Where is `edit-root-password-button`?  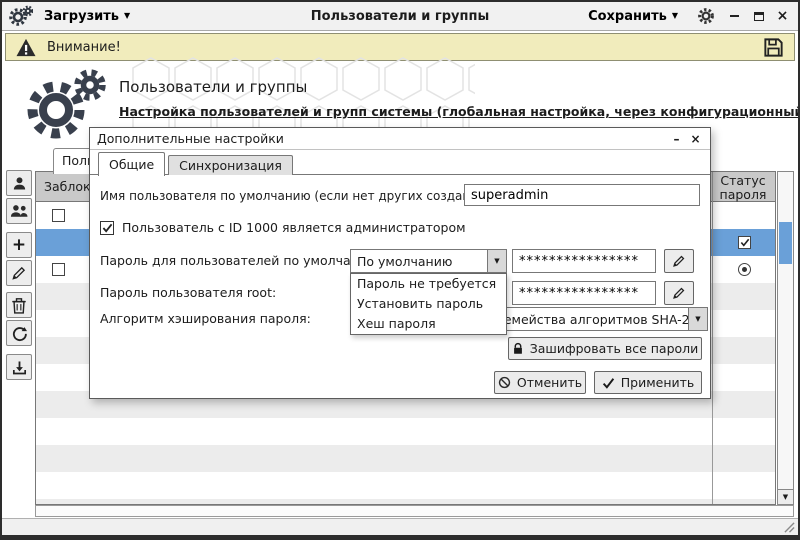 edit-root-password-button is located at coordinates (679, 293).